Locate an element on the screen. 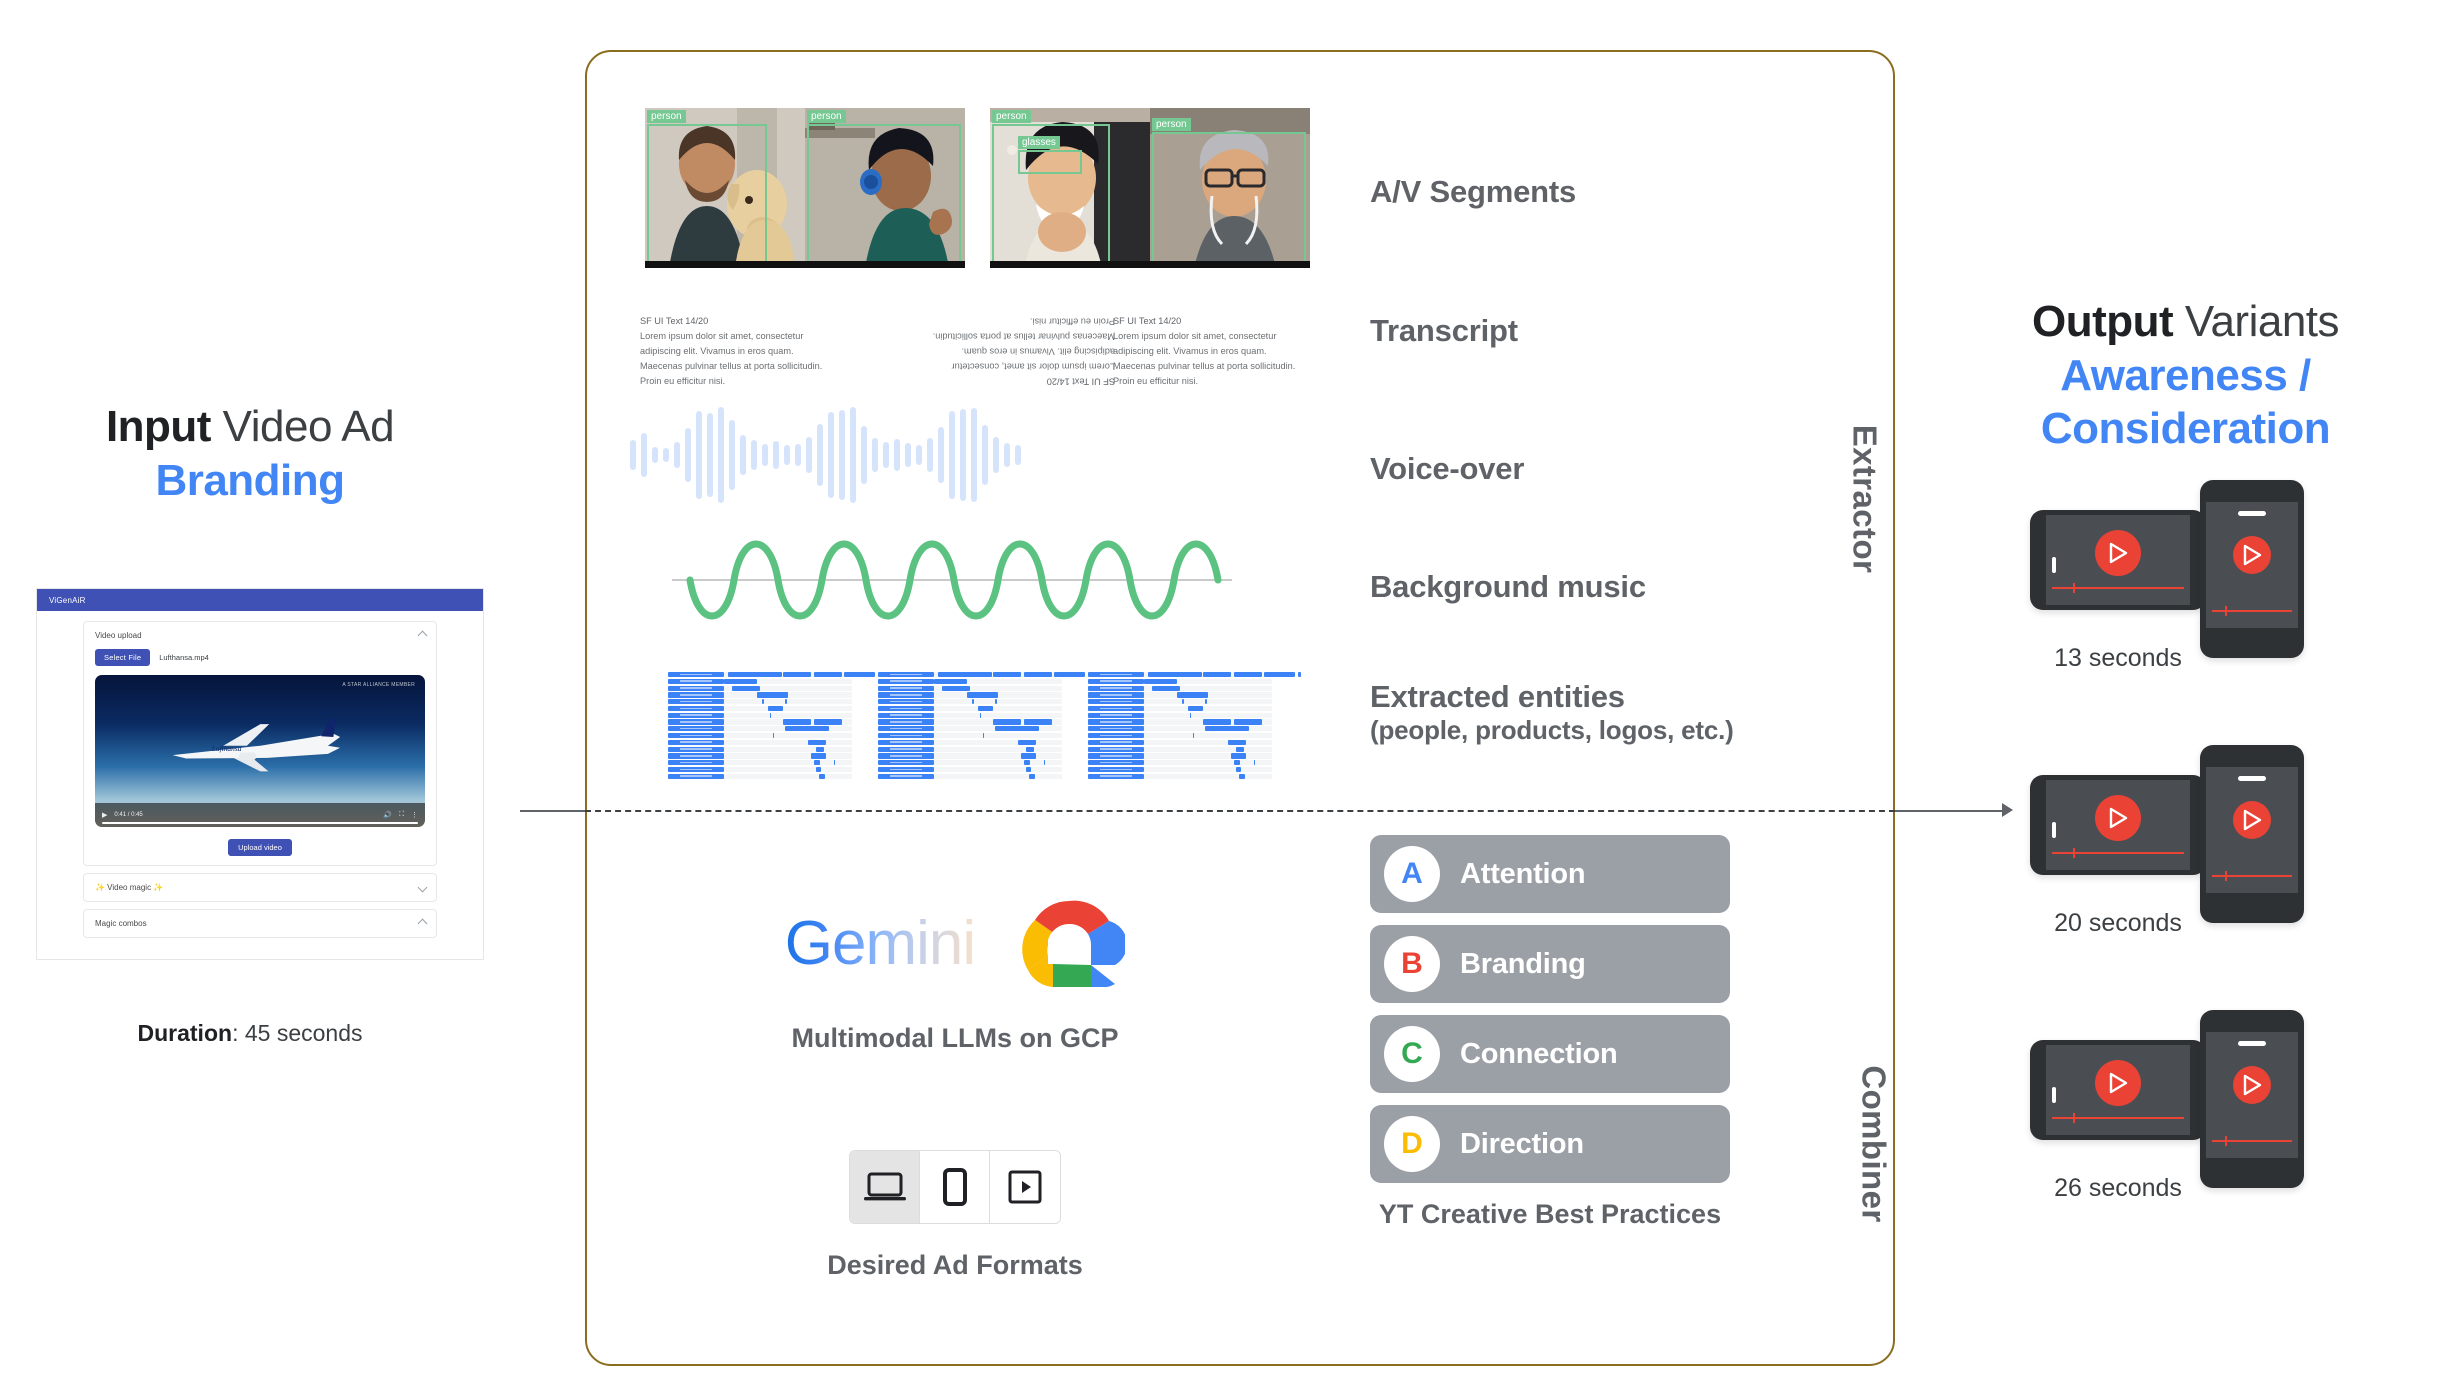 This screenshot has height=1386, width=2441. format-laptop-option is located at coordinates (885, 1187).